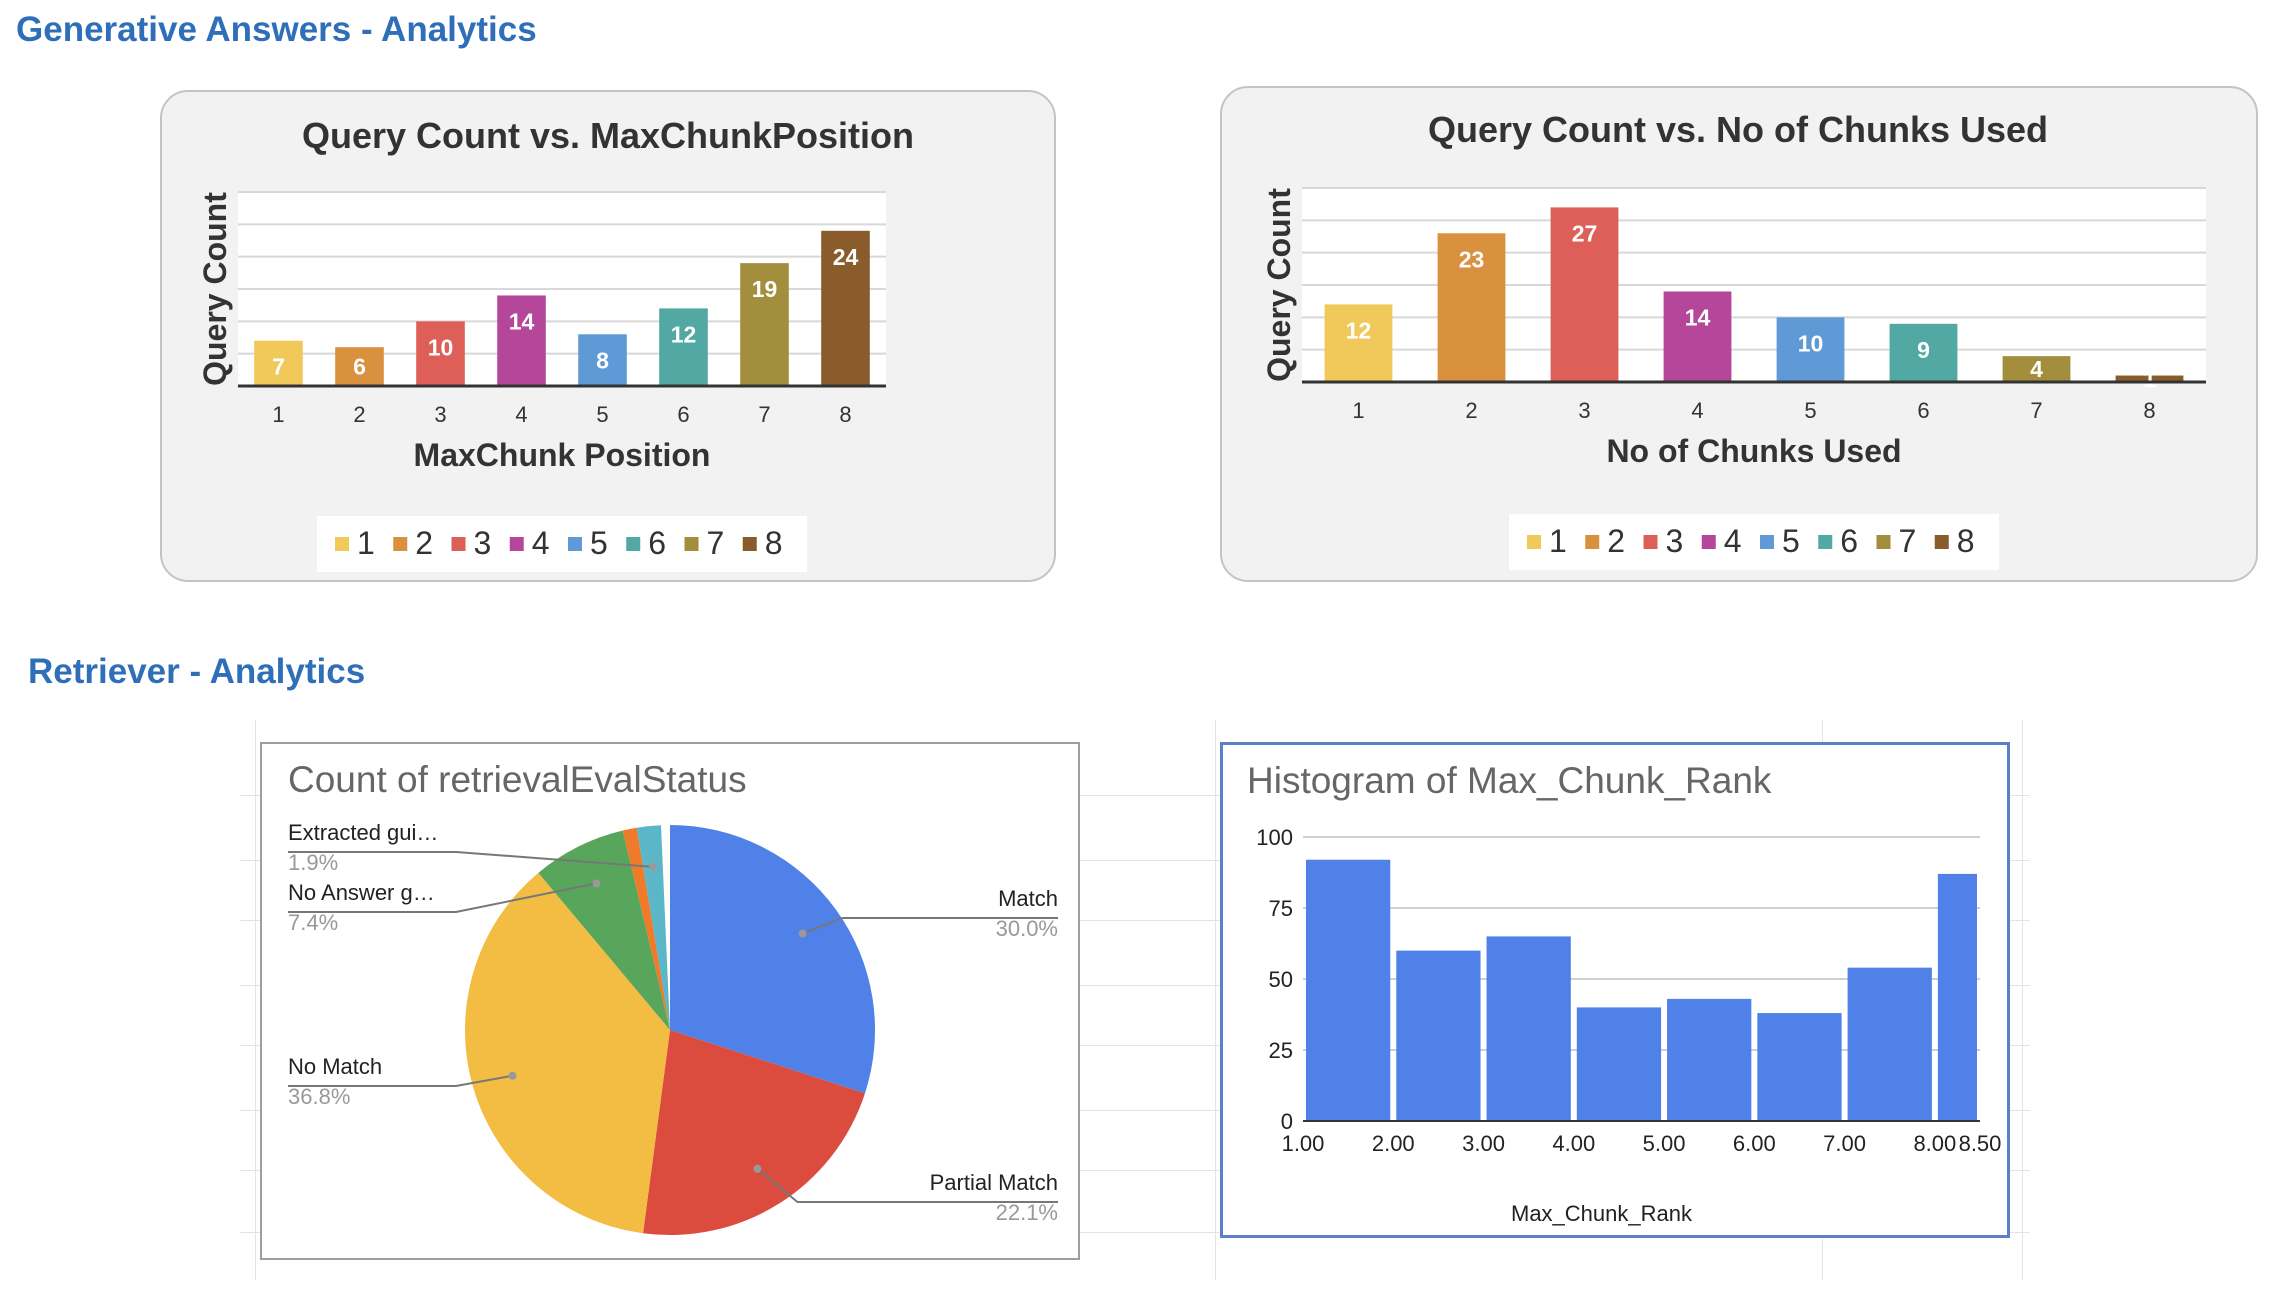  I want to click on data-label: 10, so click(441, 347).